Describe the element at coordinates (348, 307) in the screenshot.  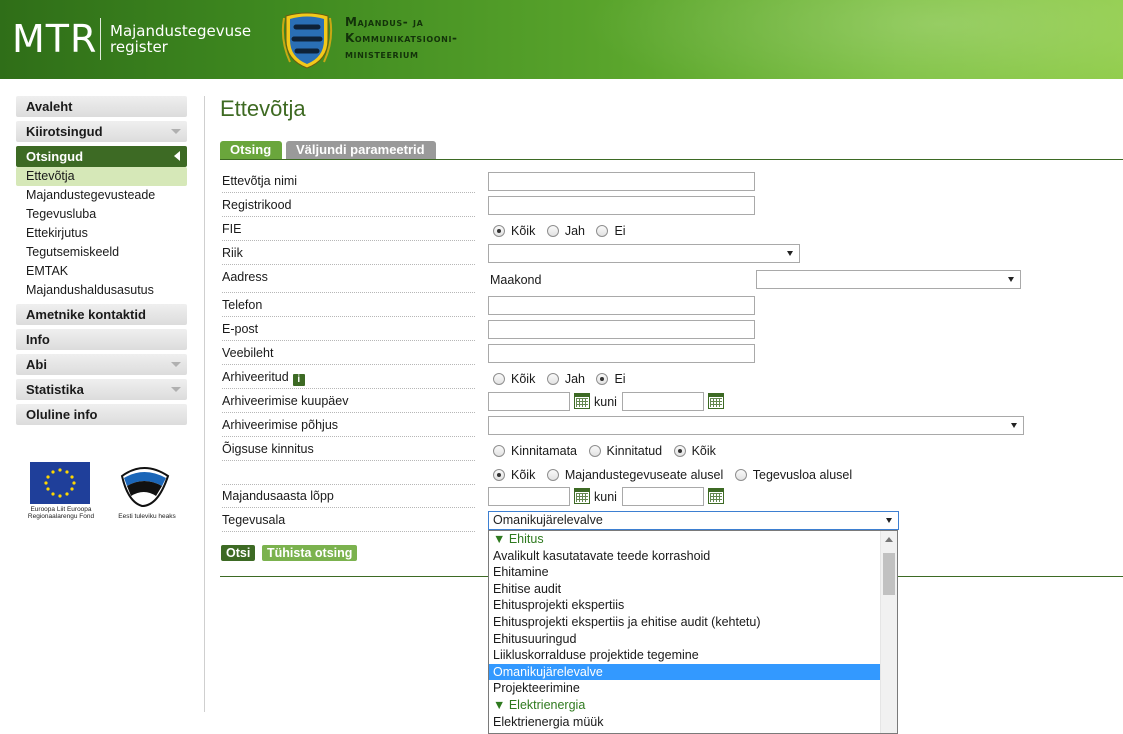
I see `label-telefon: Telefon` at that location.